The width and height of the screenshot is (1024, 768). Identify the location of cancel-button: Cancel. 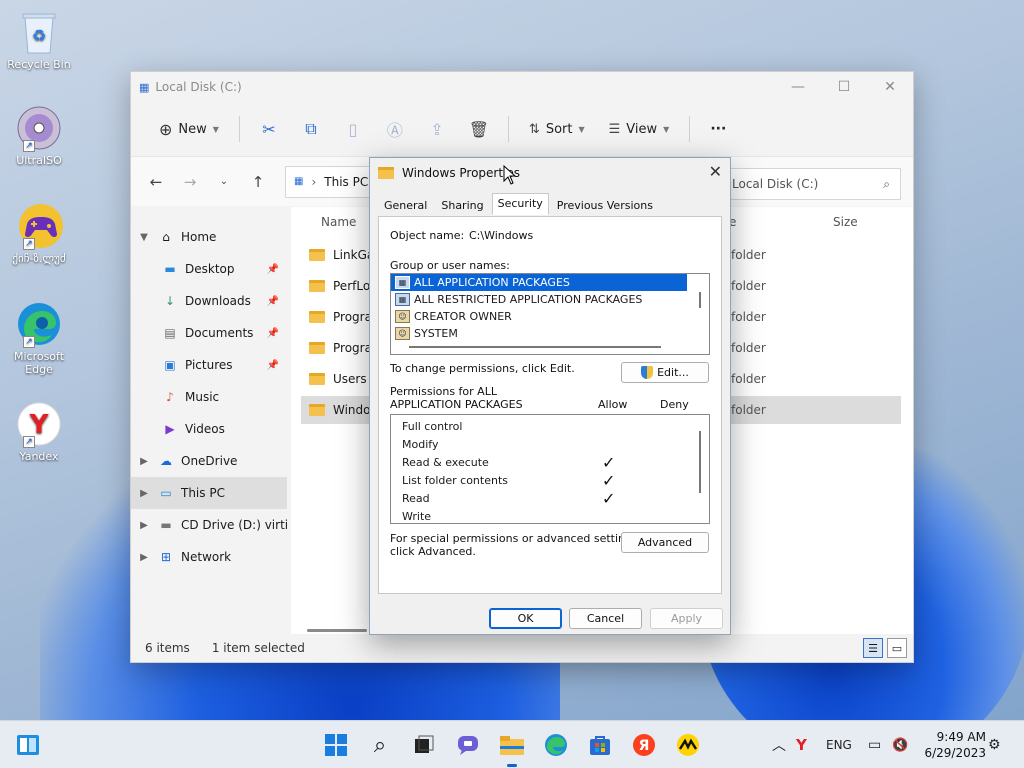
(605, 618).